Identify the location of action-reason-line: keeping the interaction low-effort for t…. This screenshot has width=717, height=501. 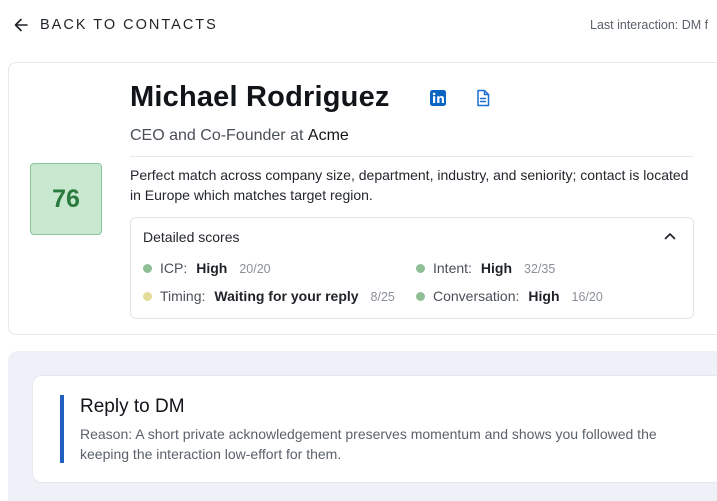
(211, 454).